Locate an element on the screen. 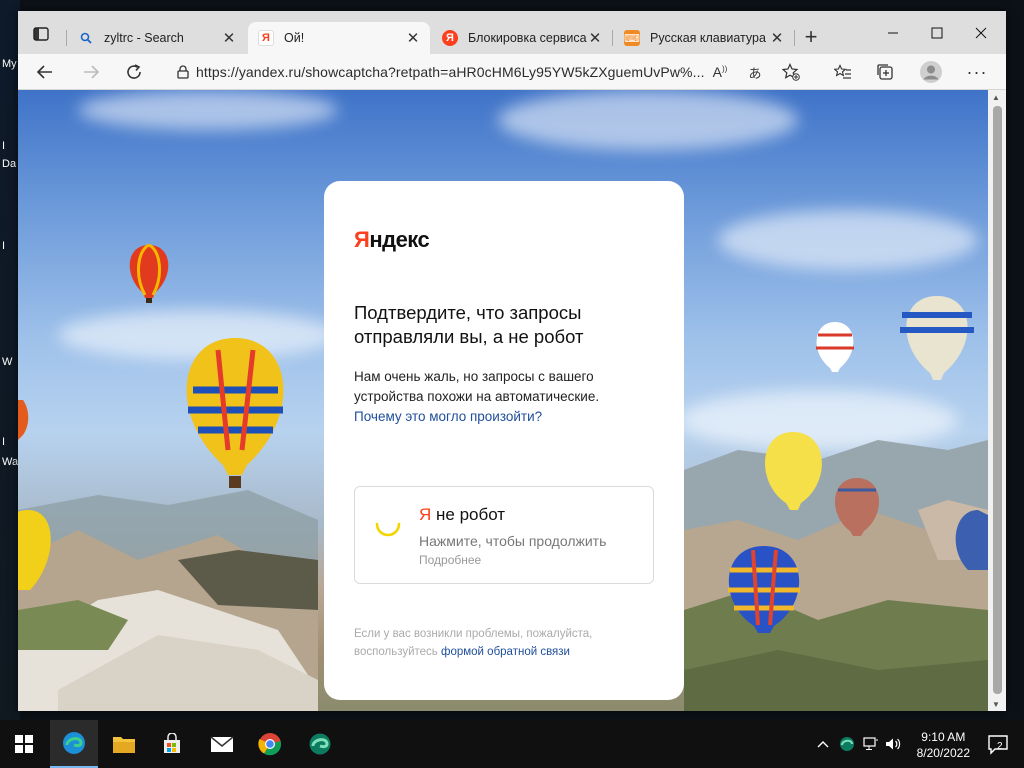 Image resolution: width=1024 pixels, height=768 pixels. logo-ya: Я is located at coordinates (362, 239).